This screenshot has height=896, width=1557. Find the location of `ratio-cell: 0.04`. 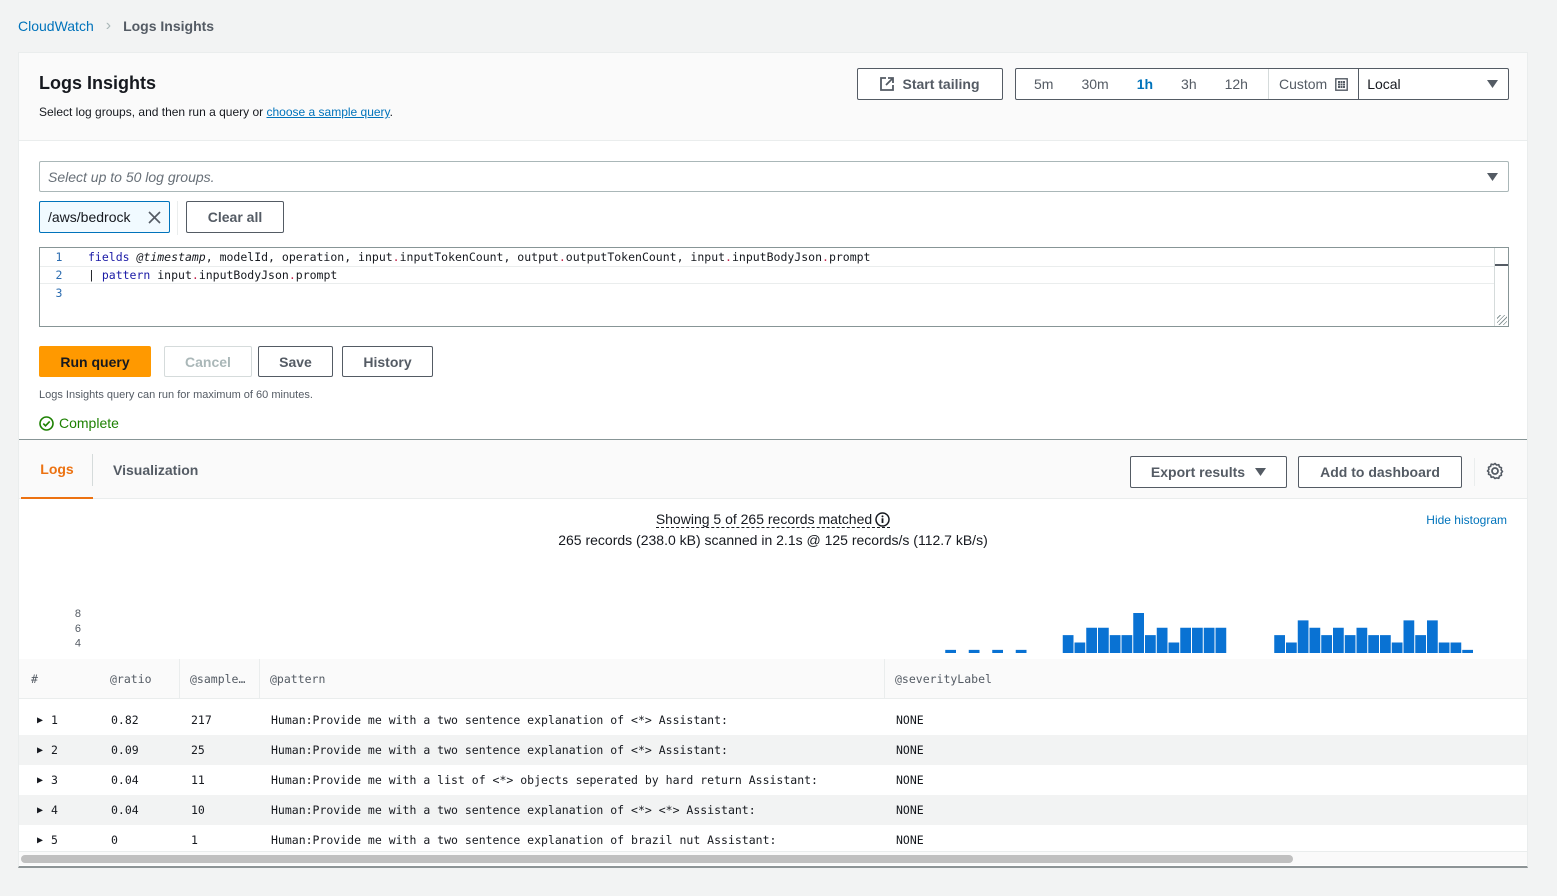

ratio-cell: 0.04 is located at coordinates (125, 810).